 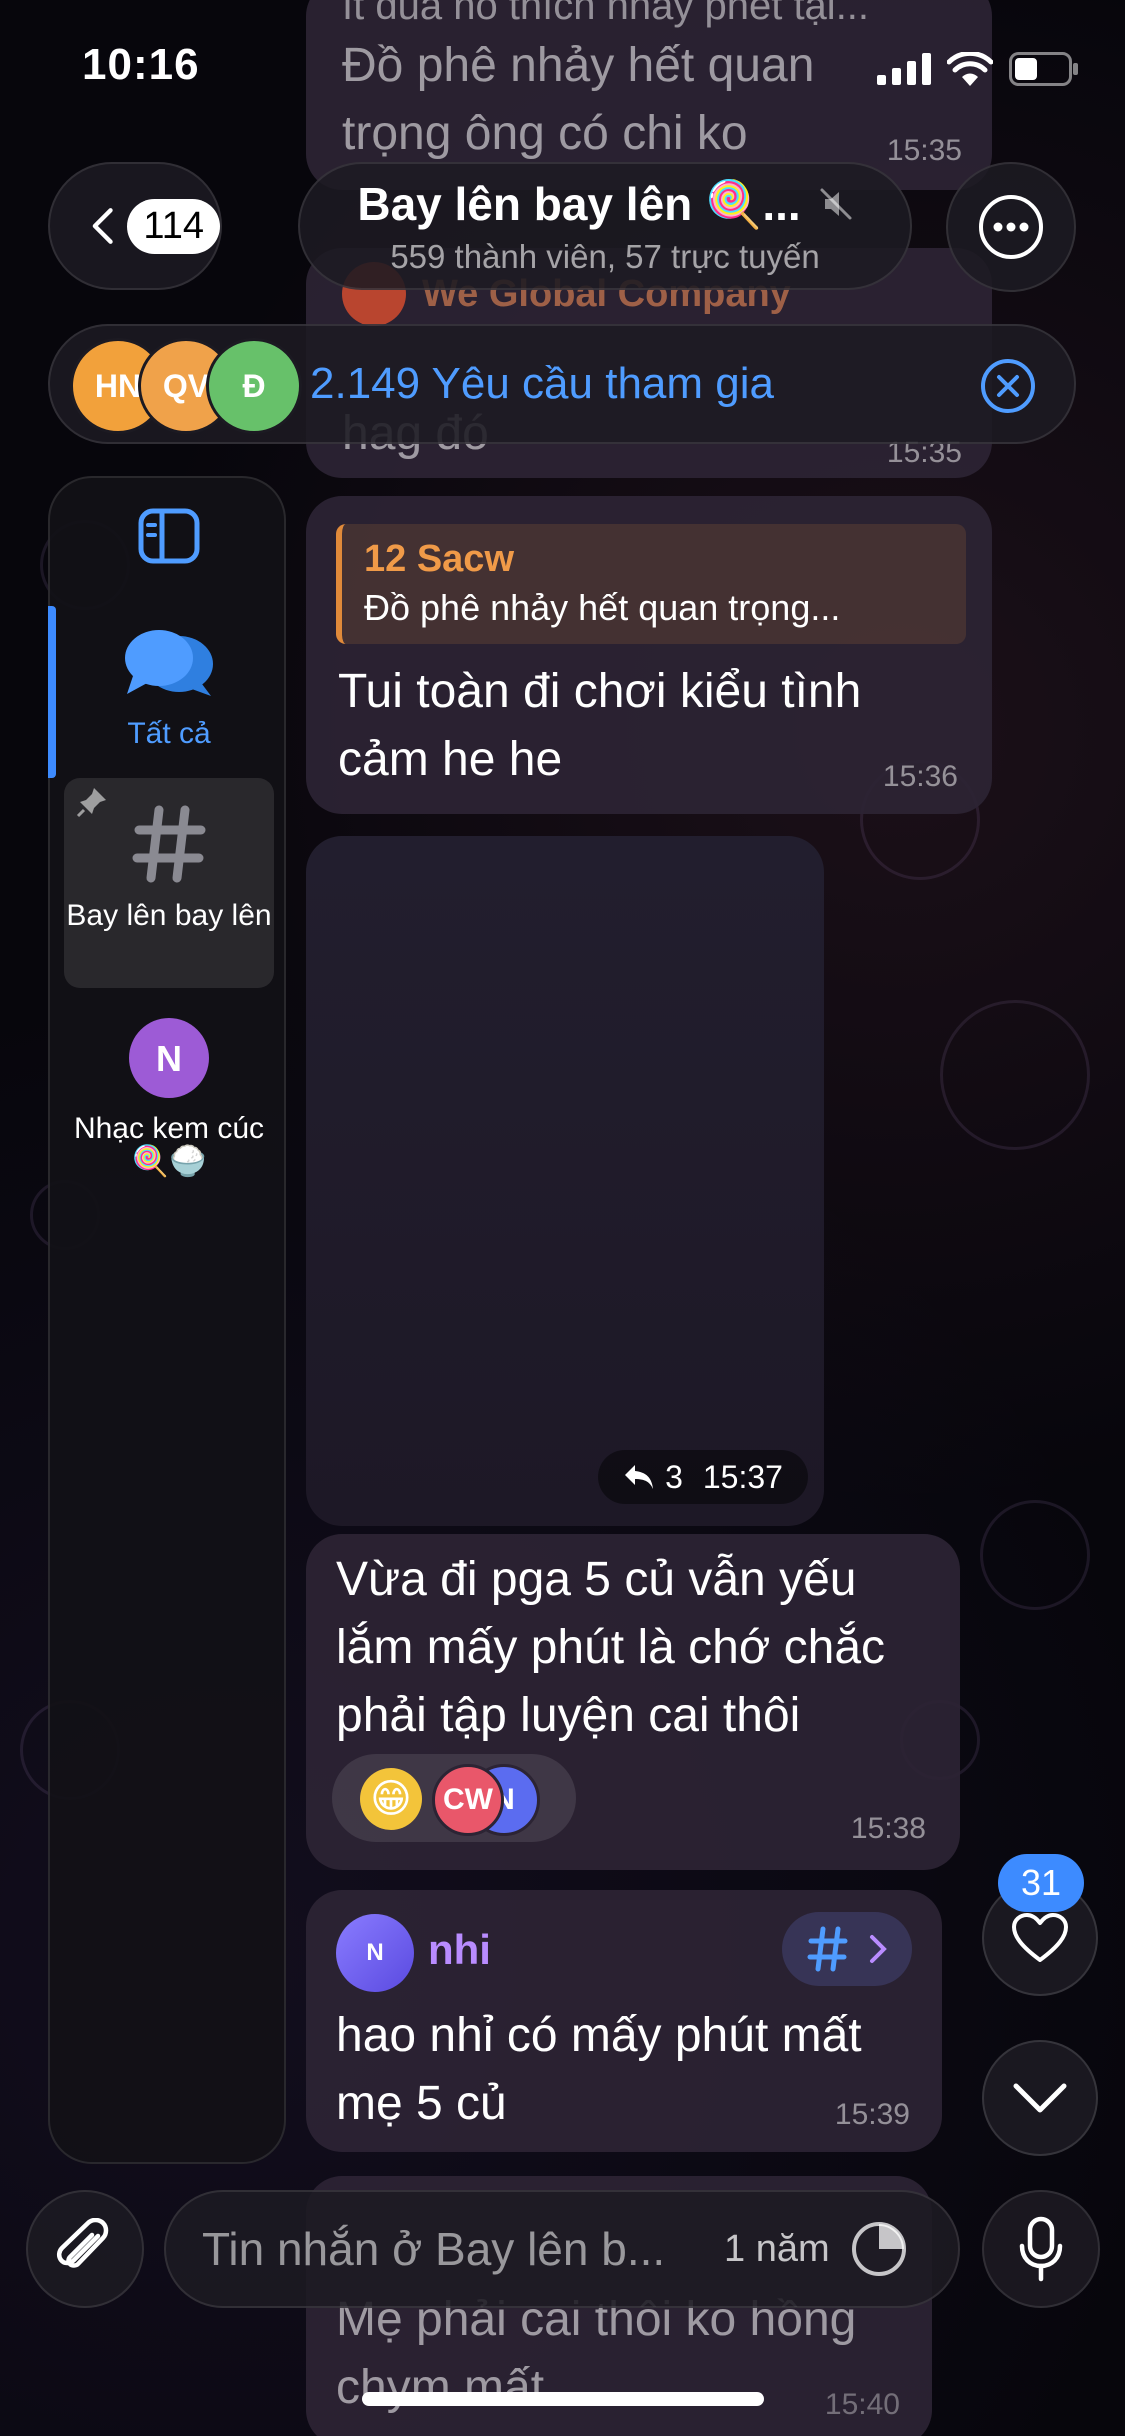 I want to click on status-time: 10:16, so click(x=141, y=64).